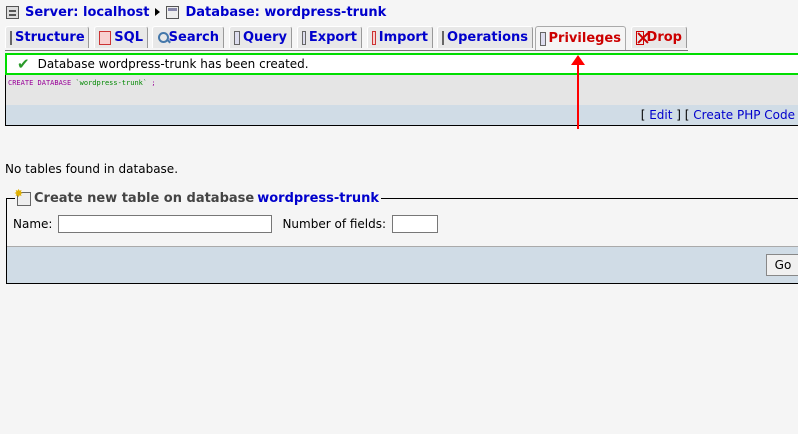 Image resolution: width=798 pixels, height=434 pixels. What do you see at coordinates (683, 115) in the screenshot?
I see `bracket: ] [` at bounding box center [683, 115].